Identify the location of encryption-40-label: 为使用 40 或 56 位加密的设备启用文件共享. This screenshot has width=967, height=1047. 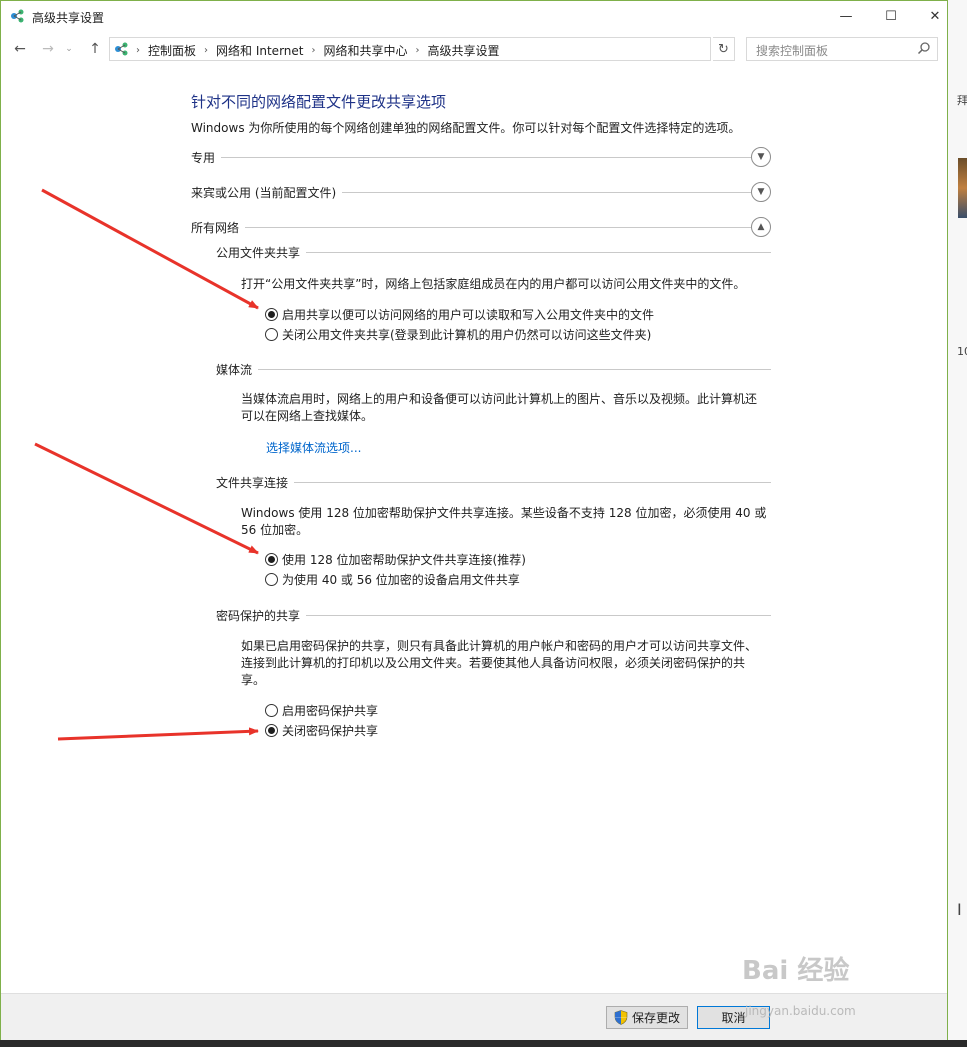
(401, 579).